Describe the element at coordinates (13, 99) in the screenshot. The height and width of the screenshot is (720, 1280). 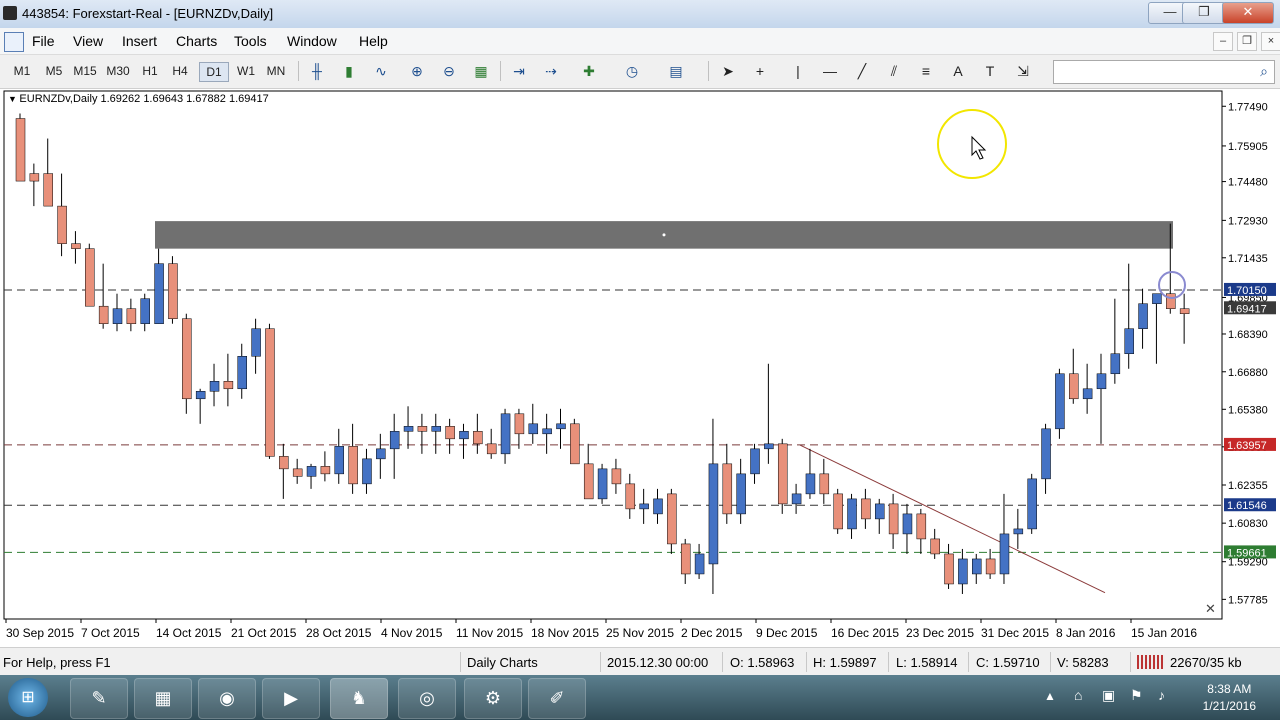
I see `collapse-arrow-icon: ▼` at that location.